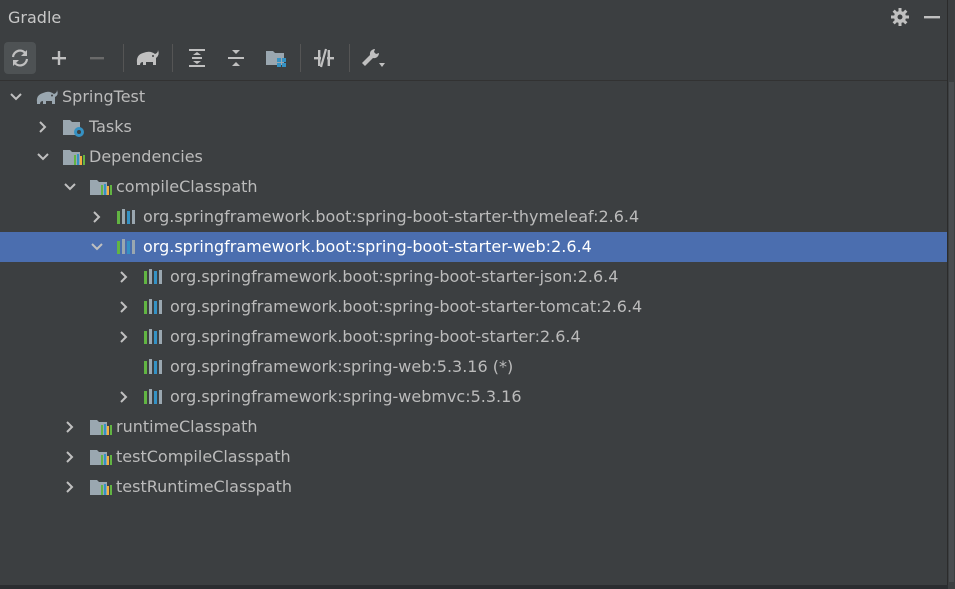 This screenshot has width=955, height=589. What do you see at coordinates (474, 157) in the screenshot?
I see `tree-row: Dependencies` at bounding box center [474, 157].